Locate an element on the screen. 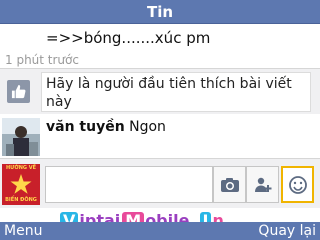 The height and width of the screenshot is (240, 320). avatar-caption-bottom: BIỂN ĐÔNG is located at coordinates (21, 200).